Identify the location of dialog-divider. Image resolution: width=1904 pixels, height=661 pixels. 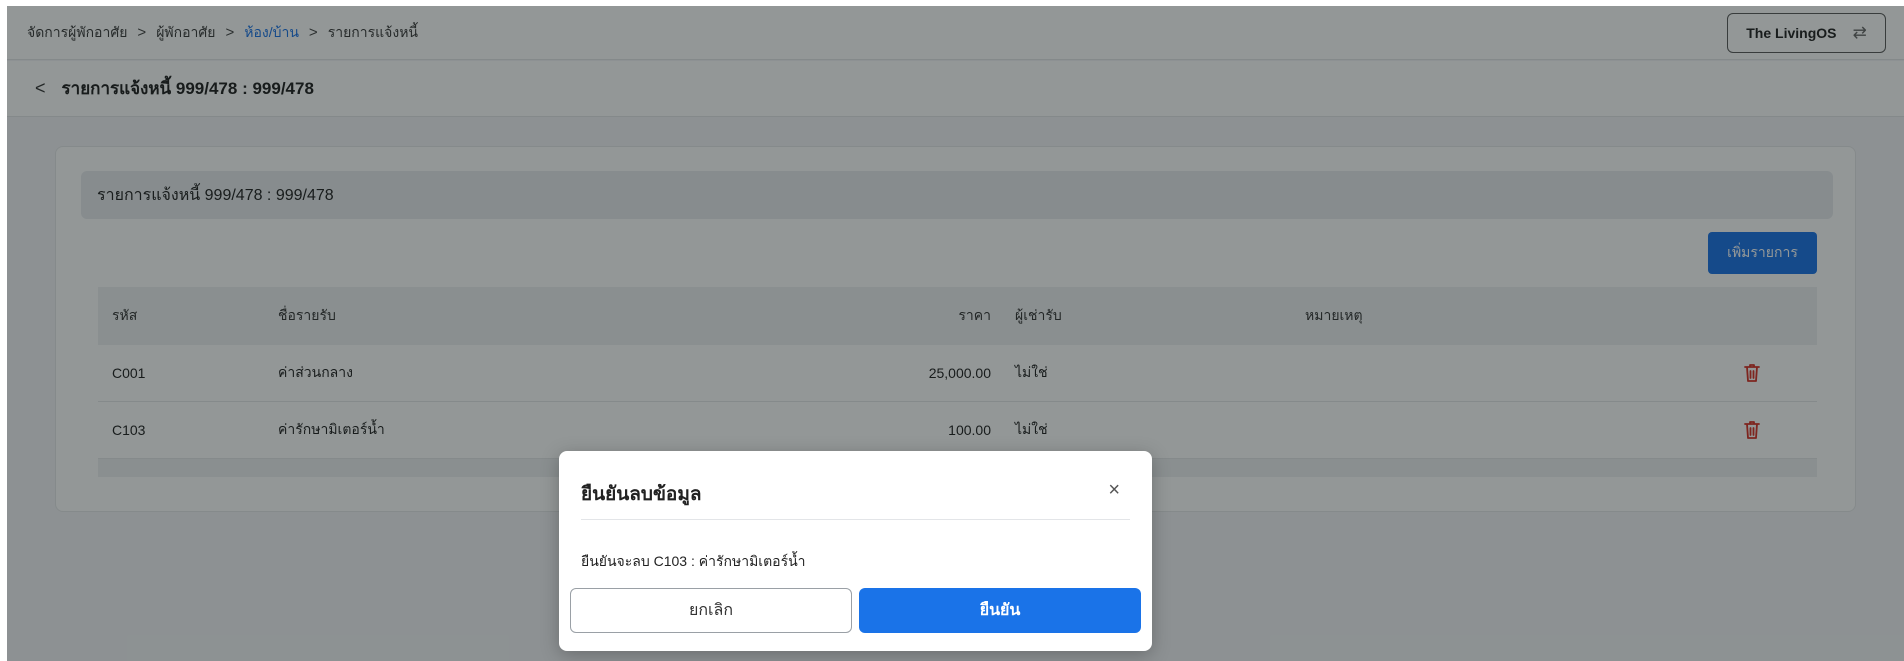
(855, 519).